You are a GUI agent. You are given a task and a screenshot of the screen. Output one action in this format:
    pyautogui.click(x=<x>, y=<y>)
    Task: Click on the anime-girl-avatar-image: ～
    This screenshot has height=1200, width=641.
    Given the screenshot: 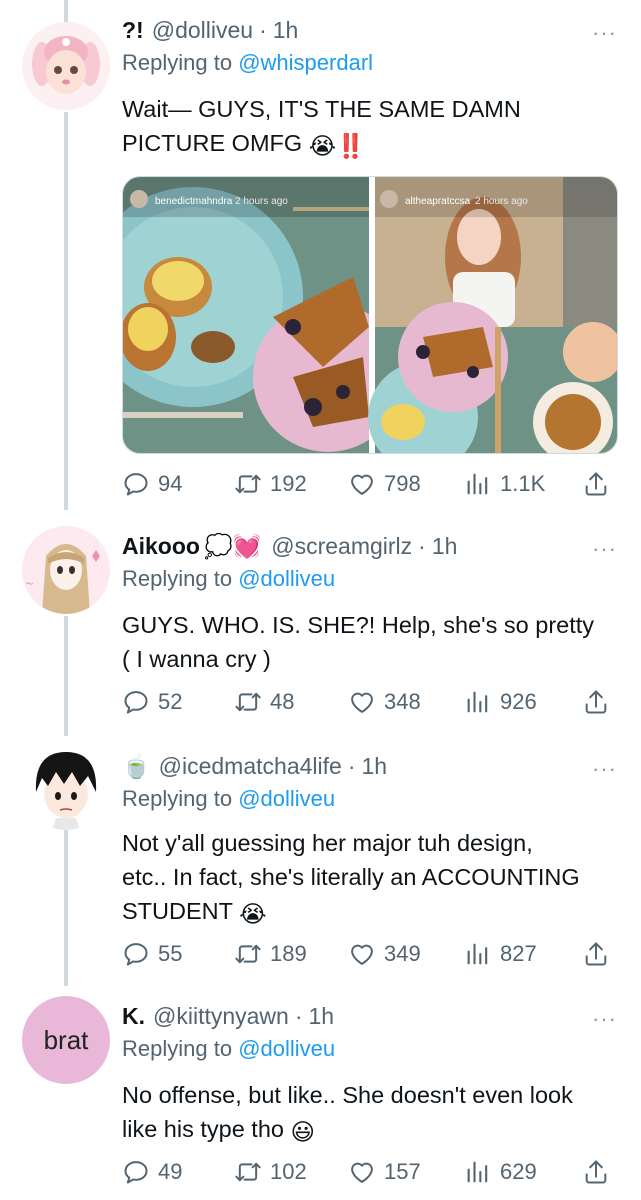 What is the action you would take?
    pyautogui.click(x=66, y=570)
    